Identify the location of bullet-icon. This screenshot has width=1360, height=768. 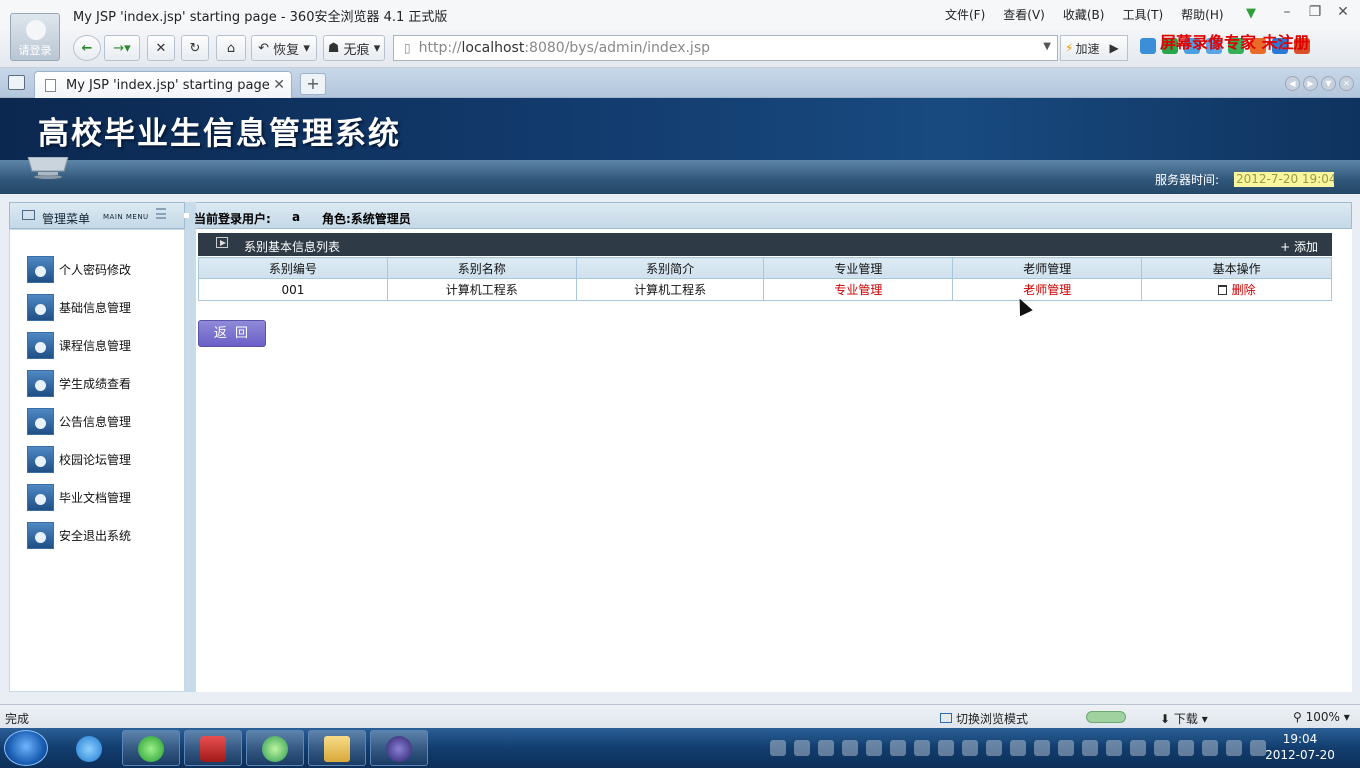
(186, 215).